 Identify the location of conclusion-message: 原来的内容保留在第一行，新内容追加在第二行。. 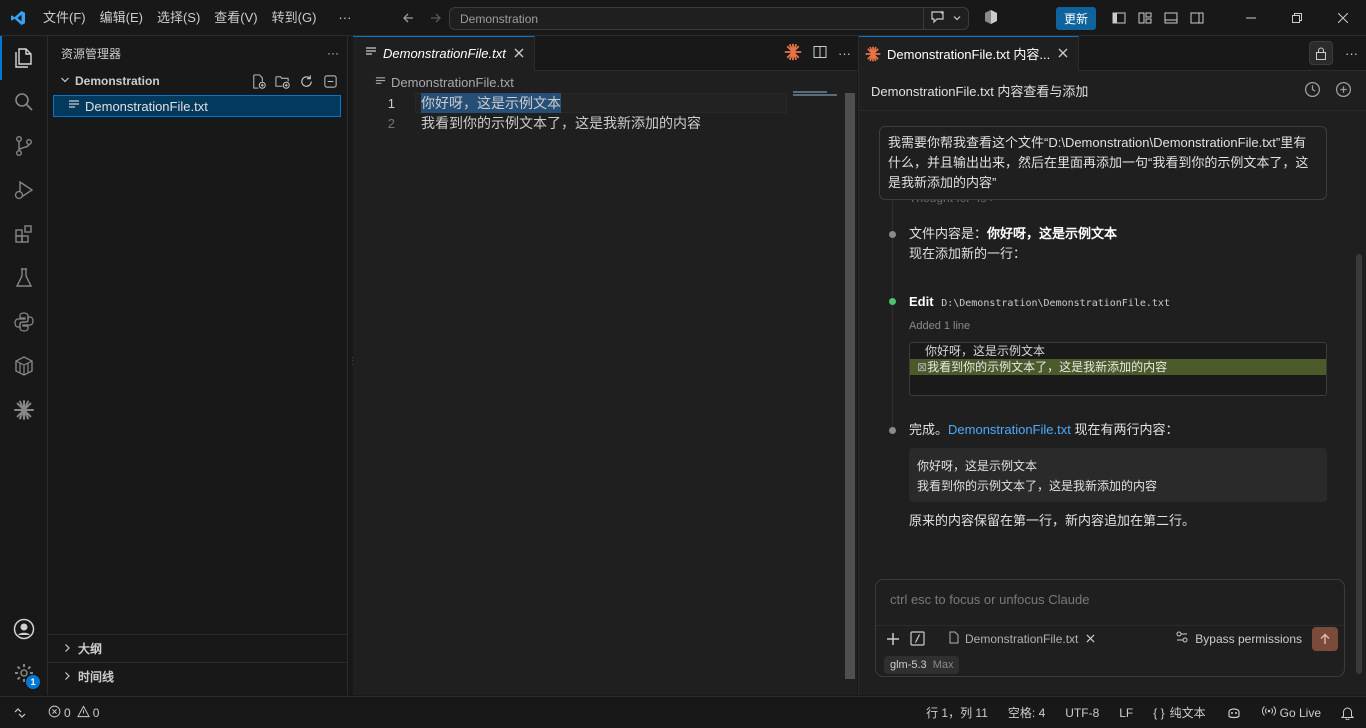
(1052, 520).